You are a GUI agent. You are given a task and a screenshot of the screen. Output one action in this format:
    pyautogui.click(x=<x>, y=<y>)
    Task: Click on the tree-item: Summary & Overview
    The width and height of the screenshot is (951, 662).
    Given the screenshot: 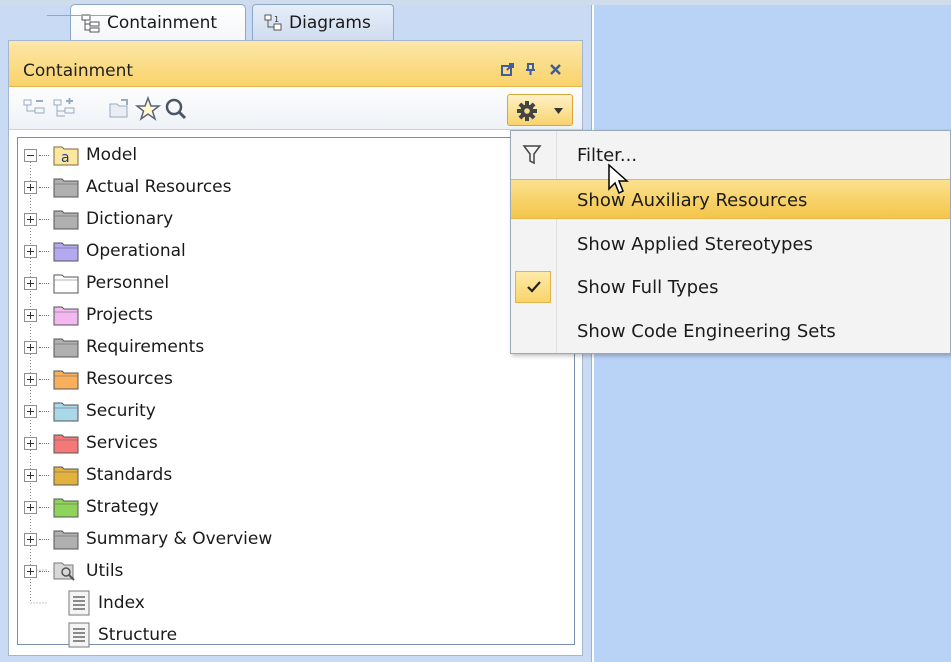 What is the action you would take?
    pyautogui.click(x=148, y=539)
    